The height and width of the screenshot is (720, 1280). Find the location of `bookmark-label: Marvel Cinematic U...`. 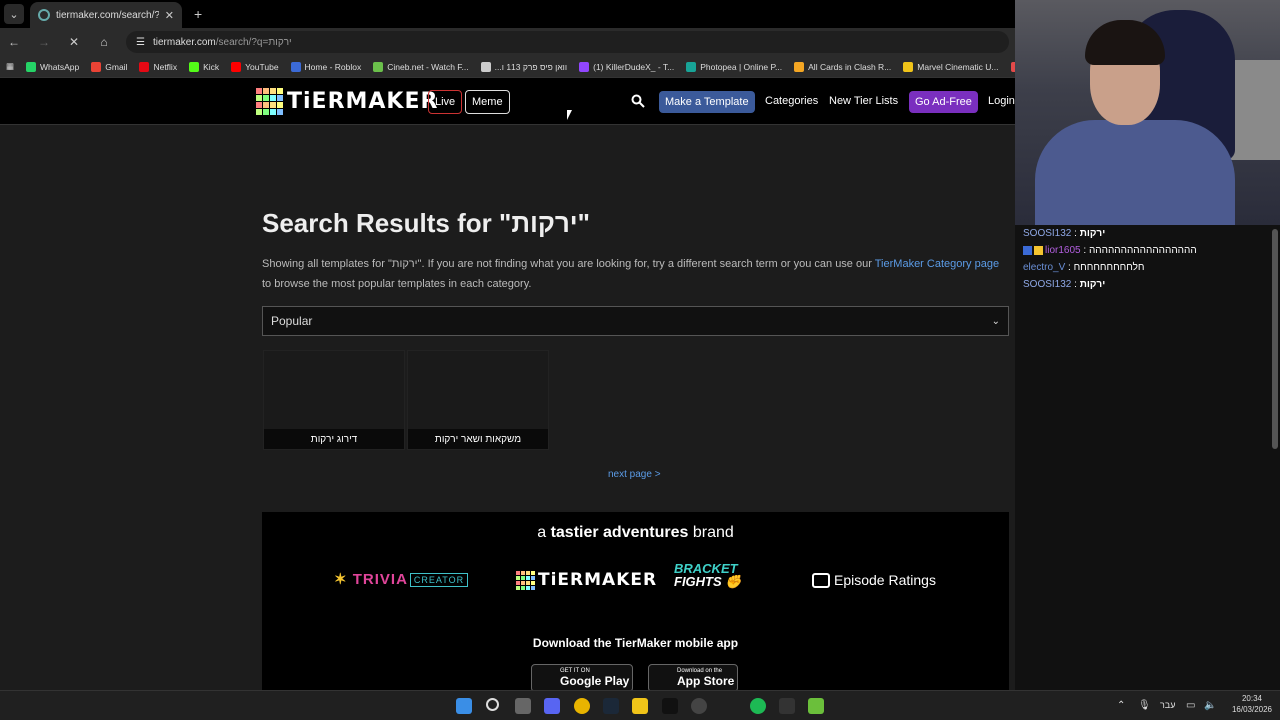

bookmark-label: Marvel Cinematic U... is located at coordinates (958, 66).